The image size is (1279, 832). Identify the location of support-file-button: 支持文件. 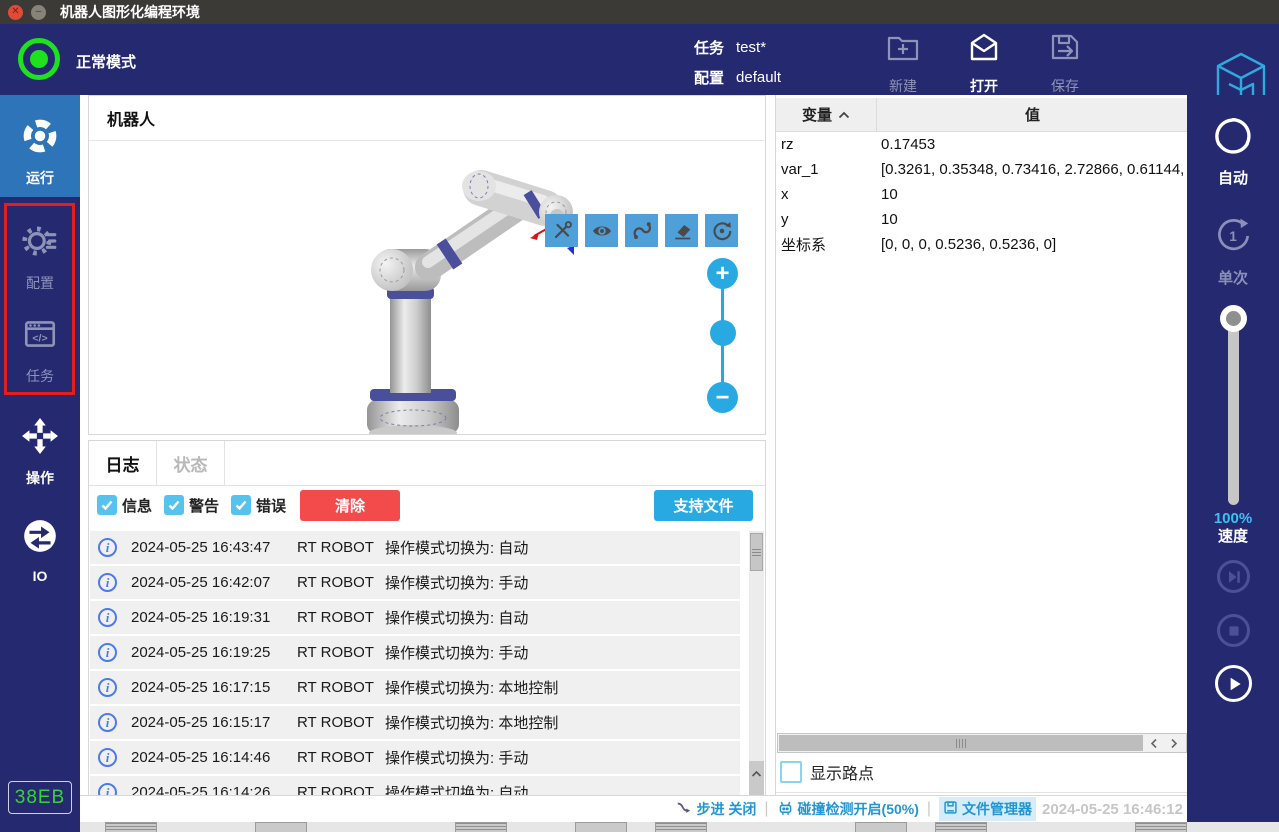
(703, 505).